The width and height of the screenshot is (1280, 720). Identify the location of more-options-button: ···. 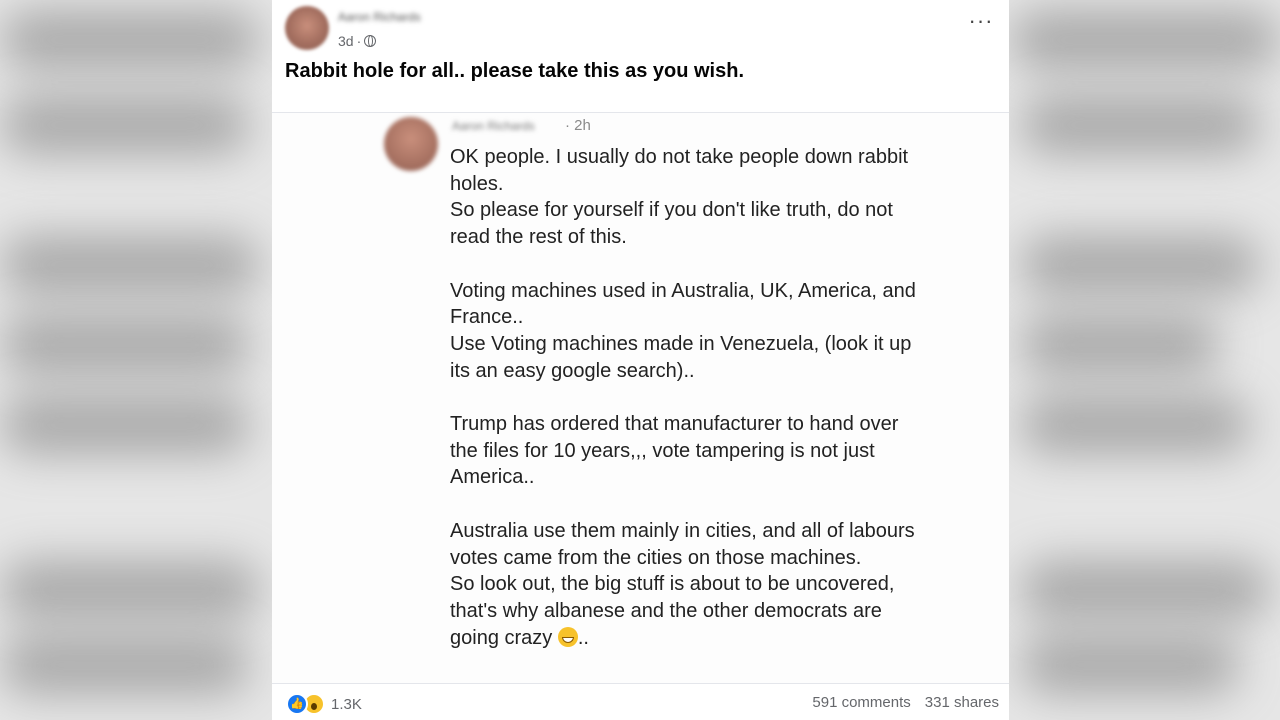
(981, 24).